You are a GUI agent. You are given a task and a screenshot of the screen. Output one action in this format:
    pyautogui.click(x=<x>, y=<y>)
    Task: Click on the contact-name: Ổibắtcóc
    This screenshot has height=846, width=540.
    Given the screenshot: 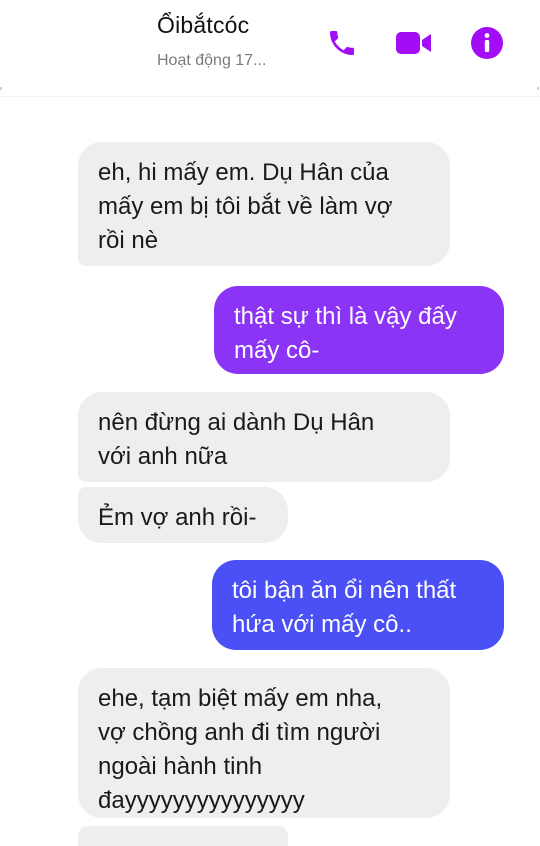 What is the action you would take?
    pyautogui.click(x=203, y=25)
    